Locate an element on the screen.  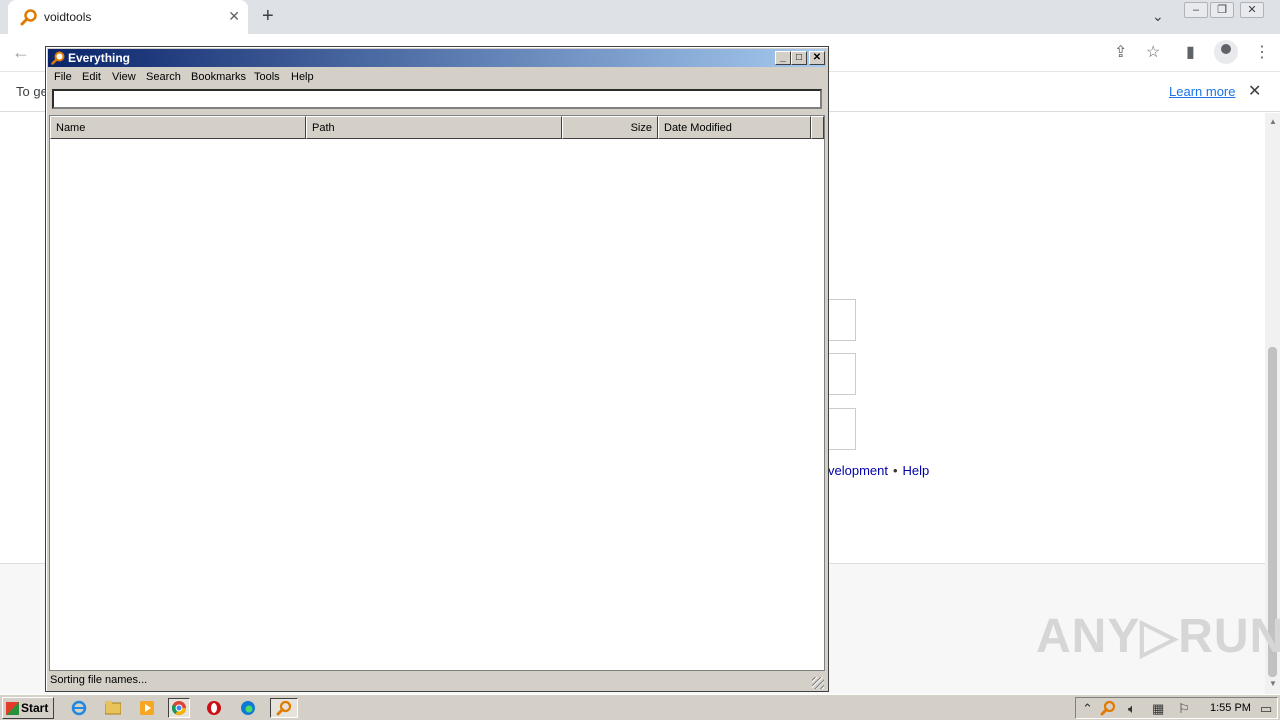
media-glyph is located at coordinates (147, 708).